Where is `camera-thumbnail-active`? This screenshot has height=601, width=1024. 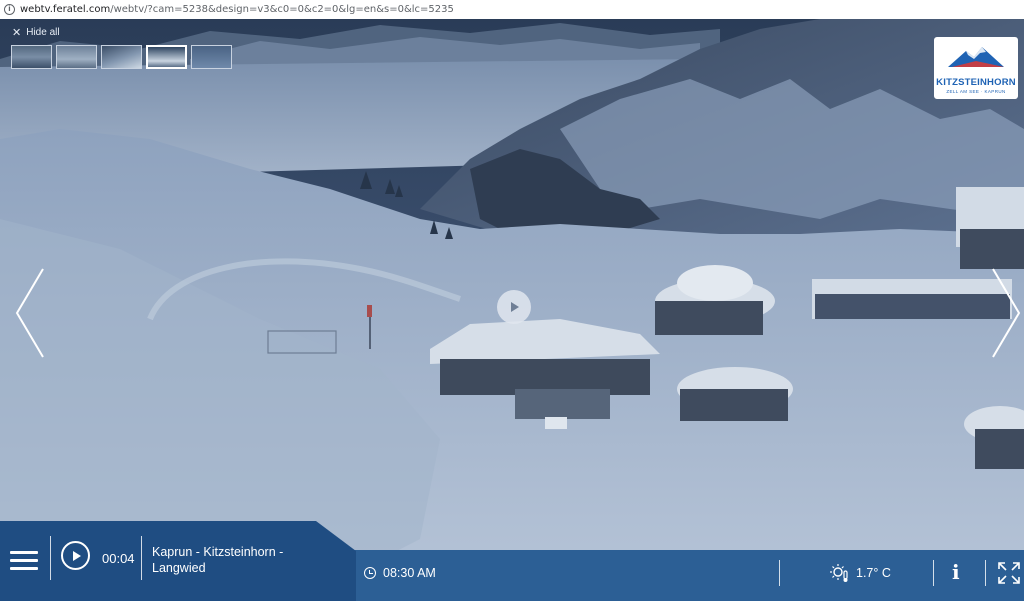 camera-thumbnail-active is located at coordinates (166, 57).